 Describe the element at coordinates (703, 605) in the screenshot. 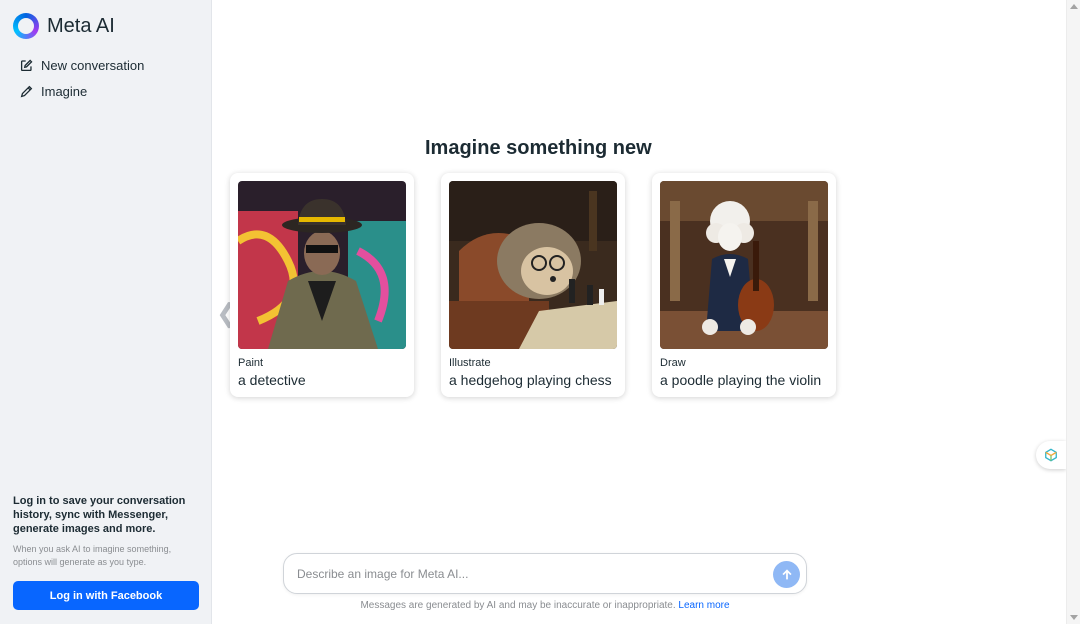

I see `learn-more-link: Learn more` at that location.